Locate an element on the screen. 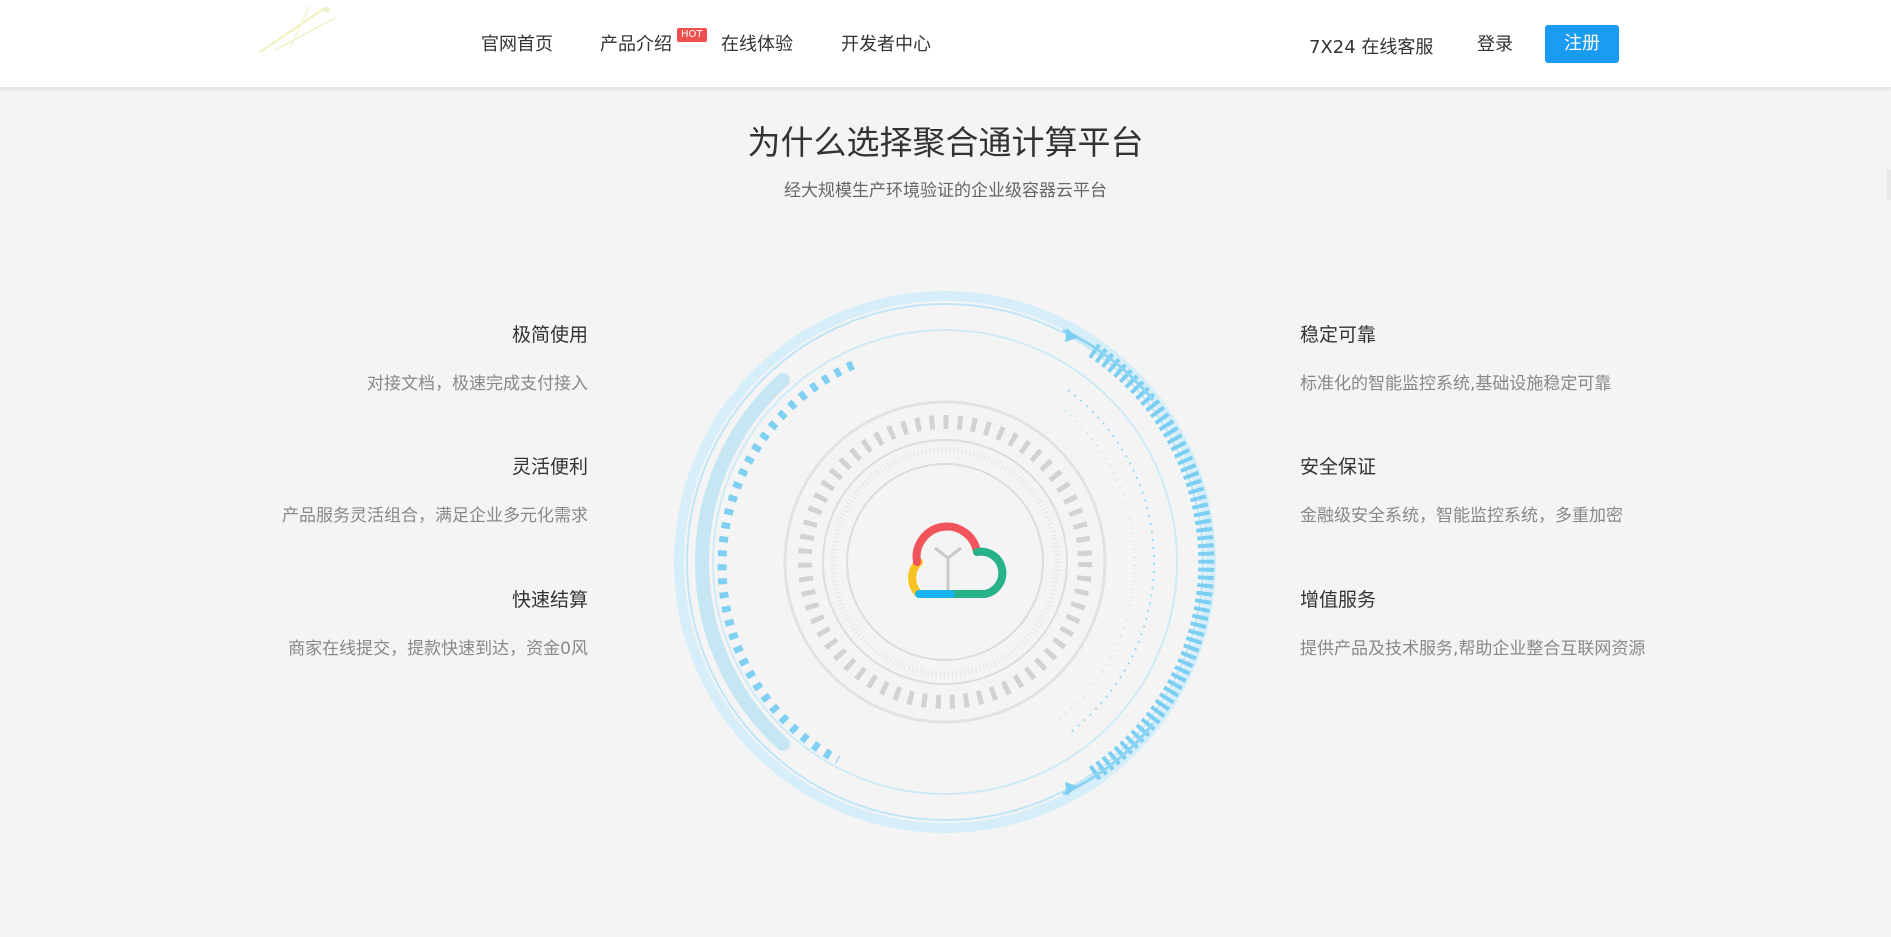 Image resolution: width=1891 pixels, height=937 pixels. feature-simple: 极简使用 对接文档，极速完成支付接入 is located at coordinates (408, 357).